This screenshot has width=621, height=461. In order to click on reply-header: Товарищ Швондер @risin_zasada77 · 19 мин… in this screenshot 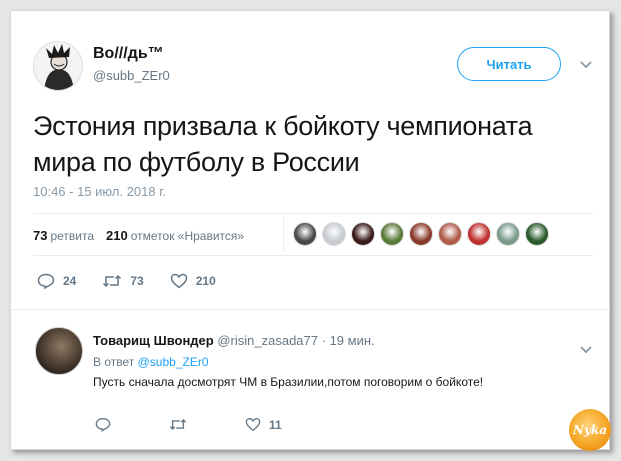, I will do `click(234, 340)`.